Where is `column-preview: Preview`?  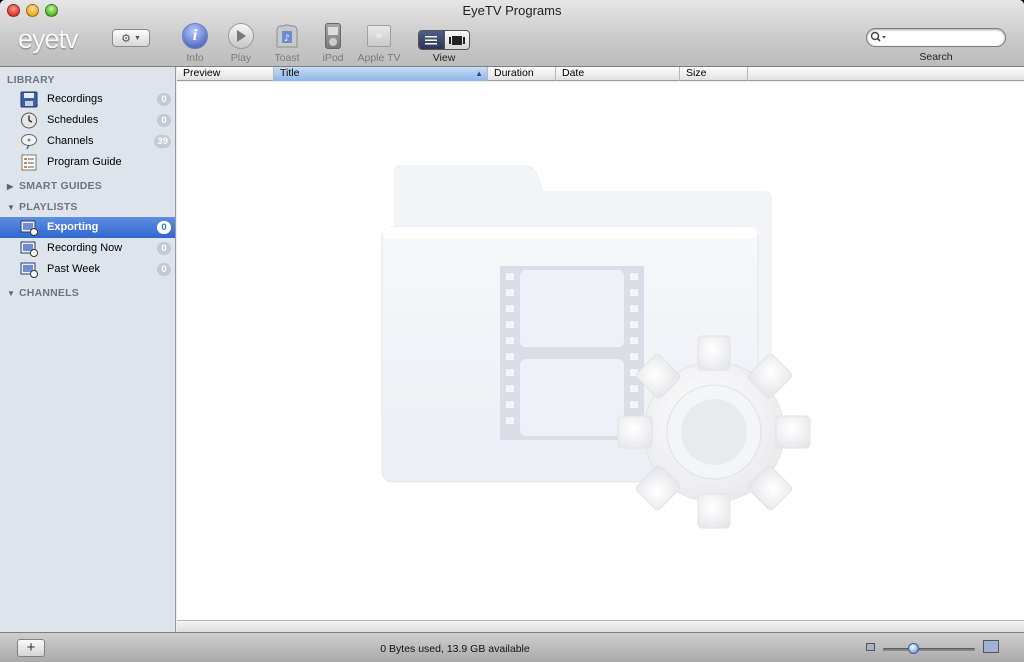
column-preview: Preview is located at coordinates (225, 74).